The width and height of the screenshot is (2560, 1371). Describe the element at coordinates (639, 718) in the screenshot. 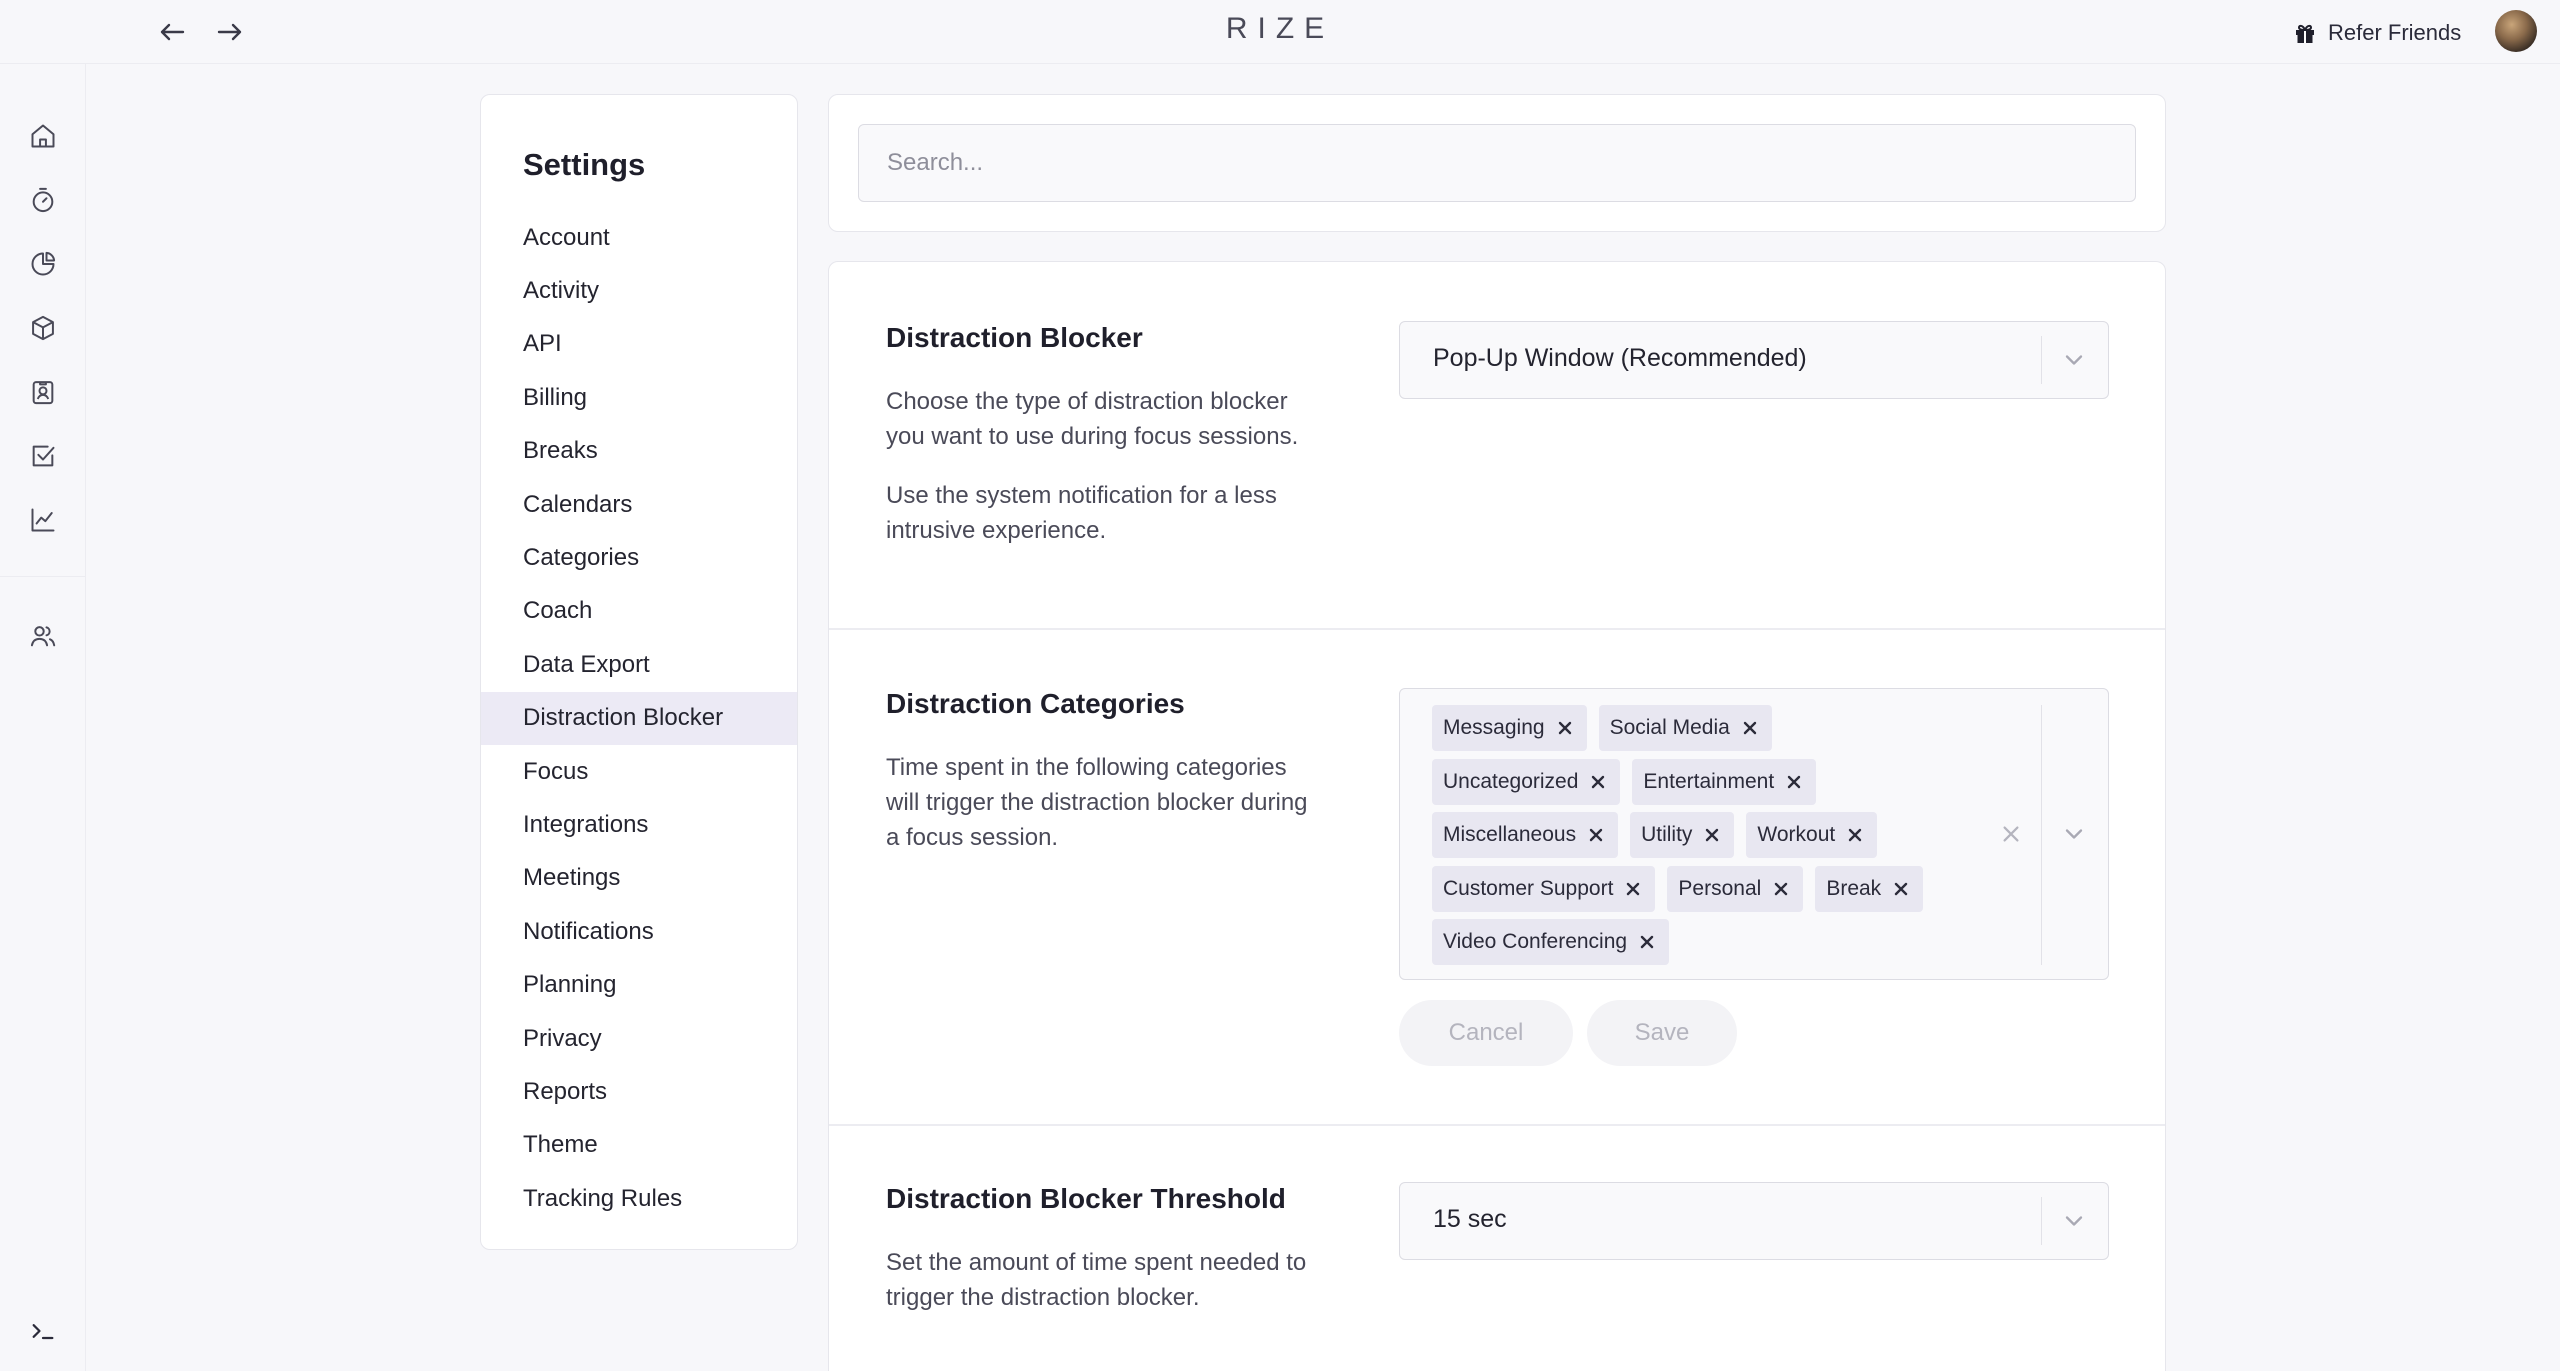

I see `settings-item-distraction-blocker: Distraction Blocker` at that location.